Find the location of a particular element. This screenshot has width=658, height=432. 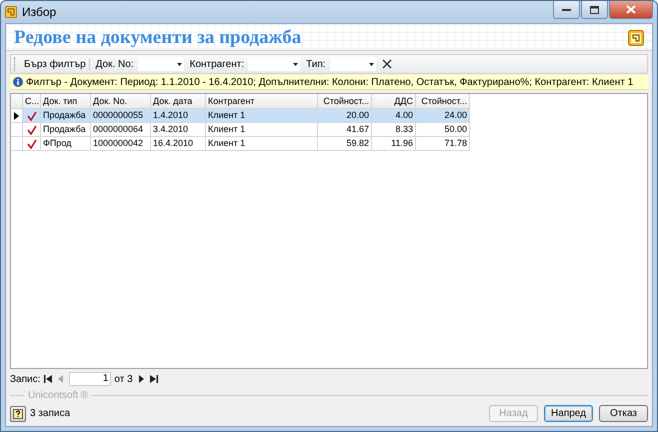

quick-filter-button: Бърз филтър is located at coordinates (55, 64).